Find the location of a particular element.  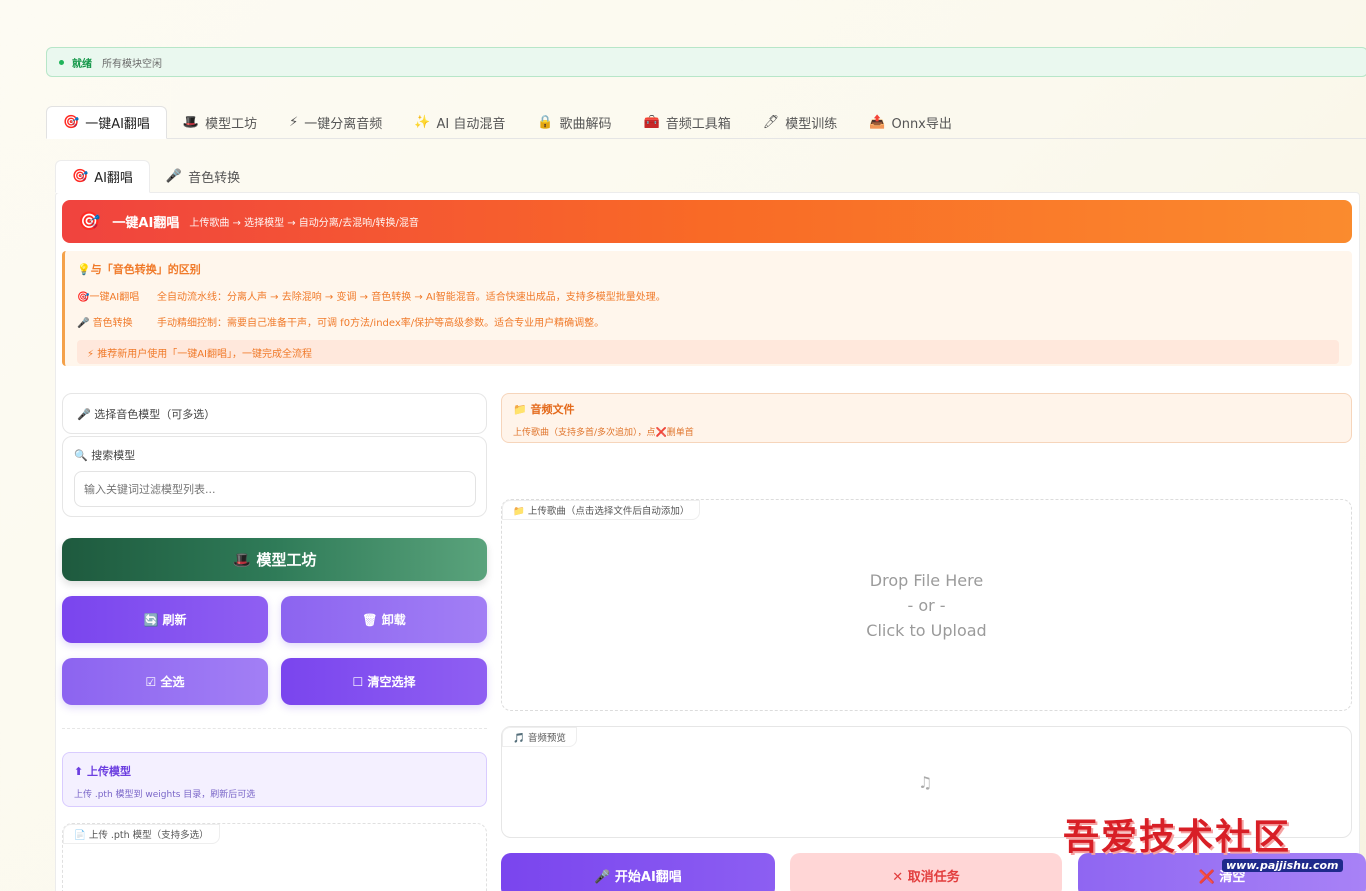

subtab-label: AI翻唱 is located at coordinates (113, 178).